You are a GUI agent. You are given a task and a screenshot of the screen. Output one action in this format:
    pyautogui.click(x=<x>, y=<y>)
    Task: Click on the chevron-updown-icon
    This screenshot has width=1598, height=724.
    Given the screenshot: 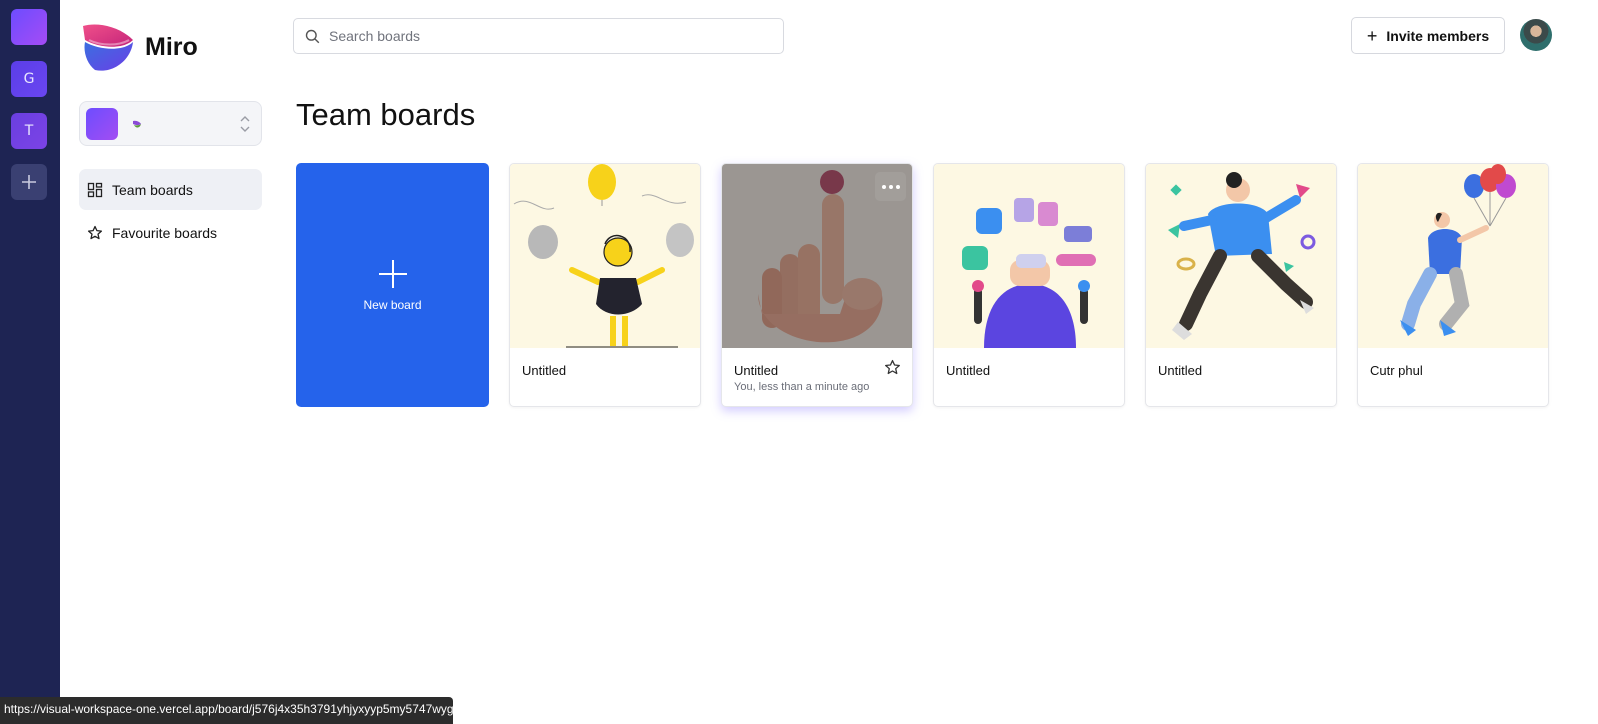 What is the action you would take?
    pyautogui.click(x=245, y=124)
    